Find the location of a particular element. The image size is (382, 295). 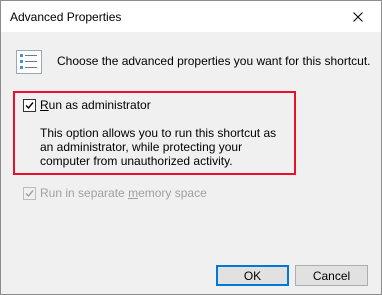

cancel-button: Cancel is located at coordinates (331, 275).